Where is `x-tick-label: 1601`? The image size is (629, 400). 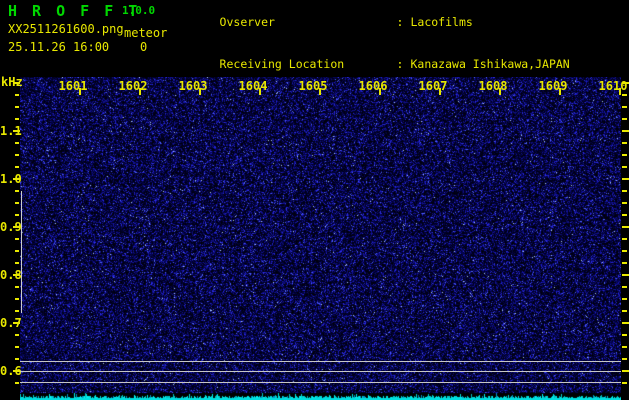
x-tick-label: 1601 is located at coordinates (73, 86).